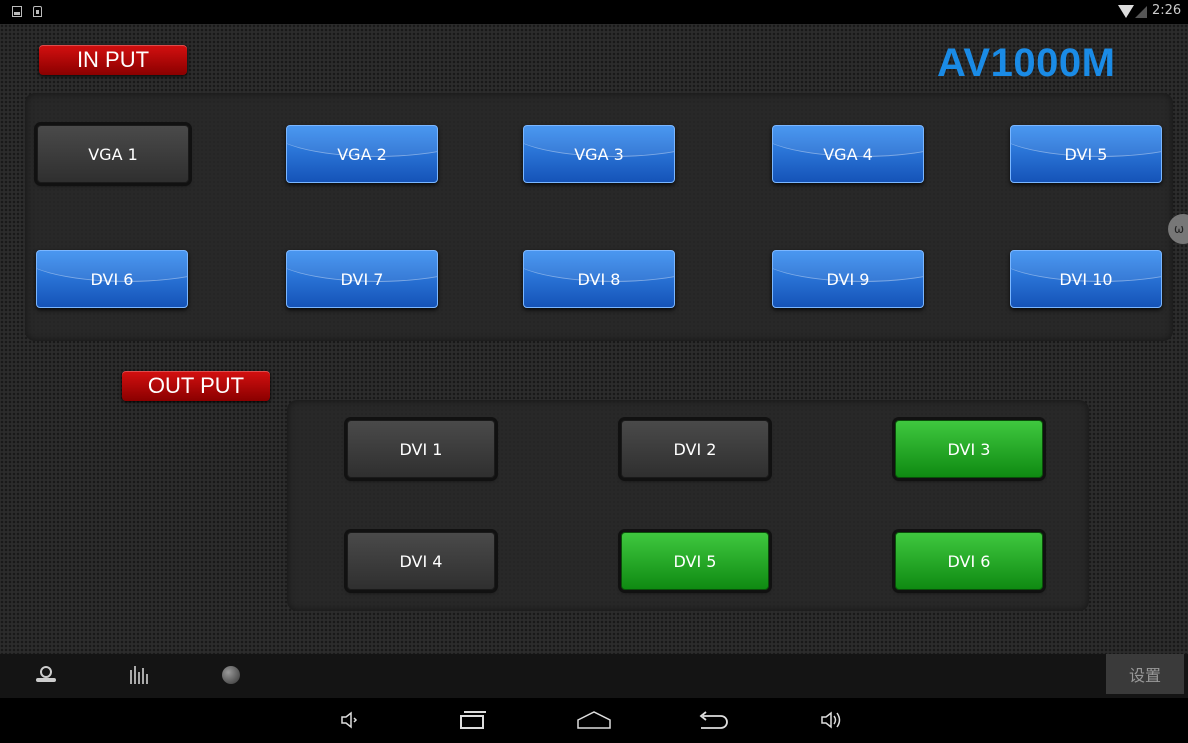 The image size is (1188, 743). I want to click on brand-title: AV1000M, so click(1026, 63).